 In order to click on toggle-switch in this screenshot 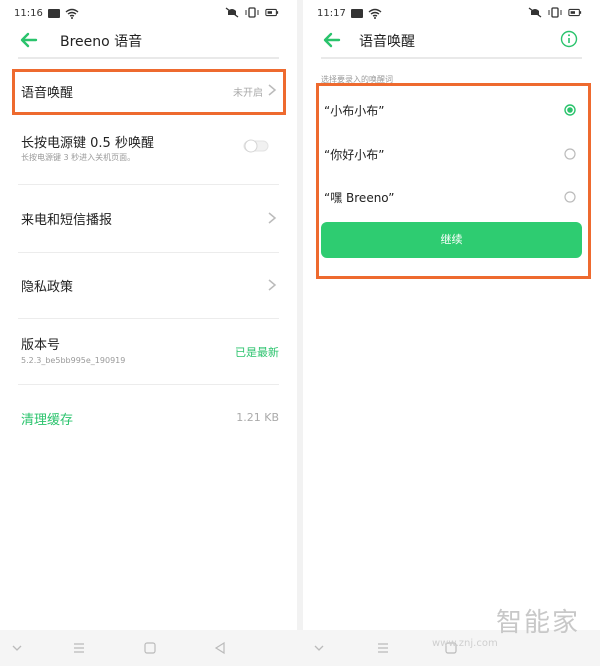, I will do `click(256, 146)`.